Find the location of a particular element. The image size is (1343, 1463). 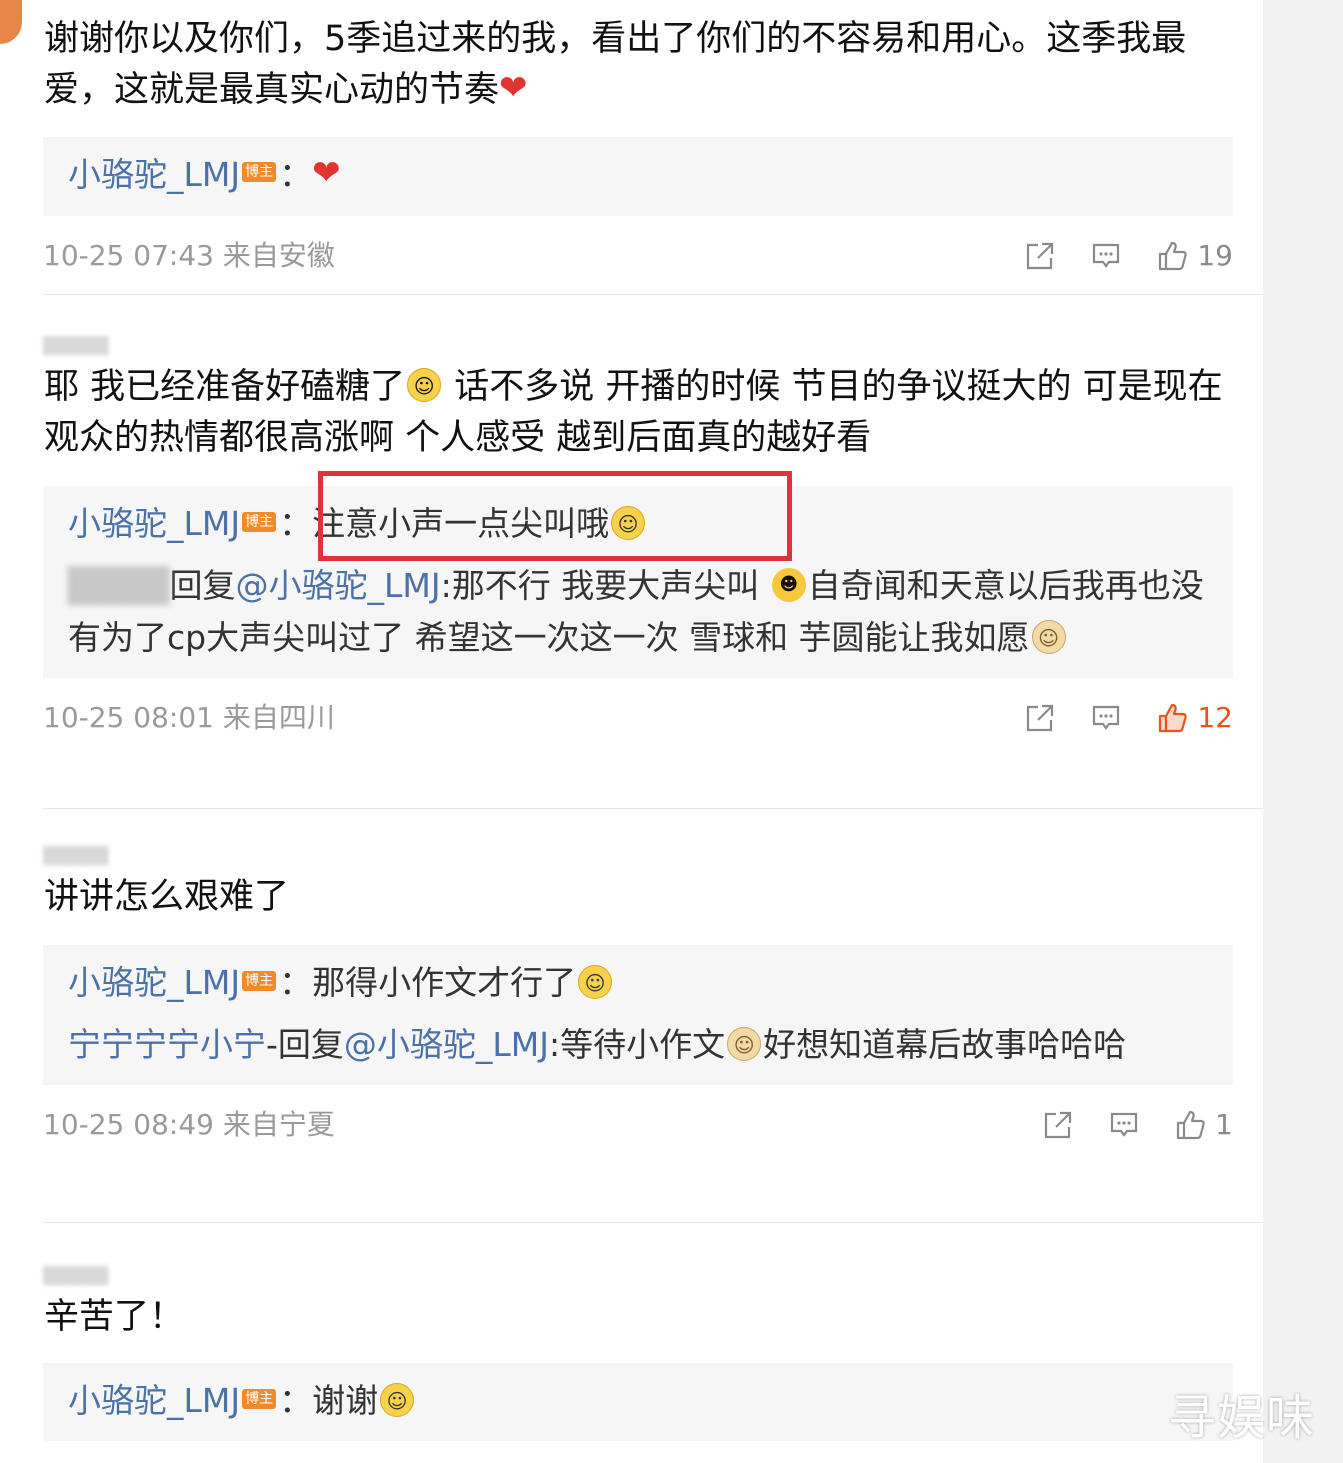

like-button: 1 is located at coordinates (1204, 1125).